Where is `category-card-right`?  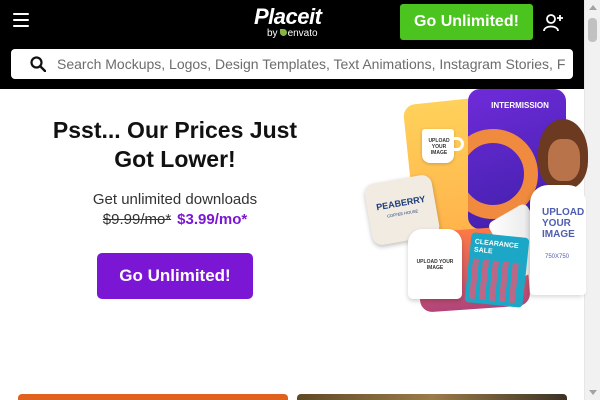
category-card-right is located at coordinates (432, 397).